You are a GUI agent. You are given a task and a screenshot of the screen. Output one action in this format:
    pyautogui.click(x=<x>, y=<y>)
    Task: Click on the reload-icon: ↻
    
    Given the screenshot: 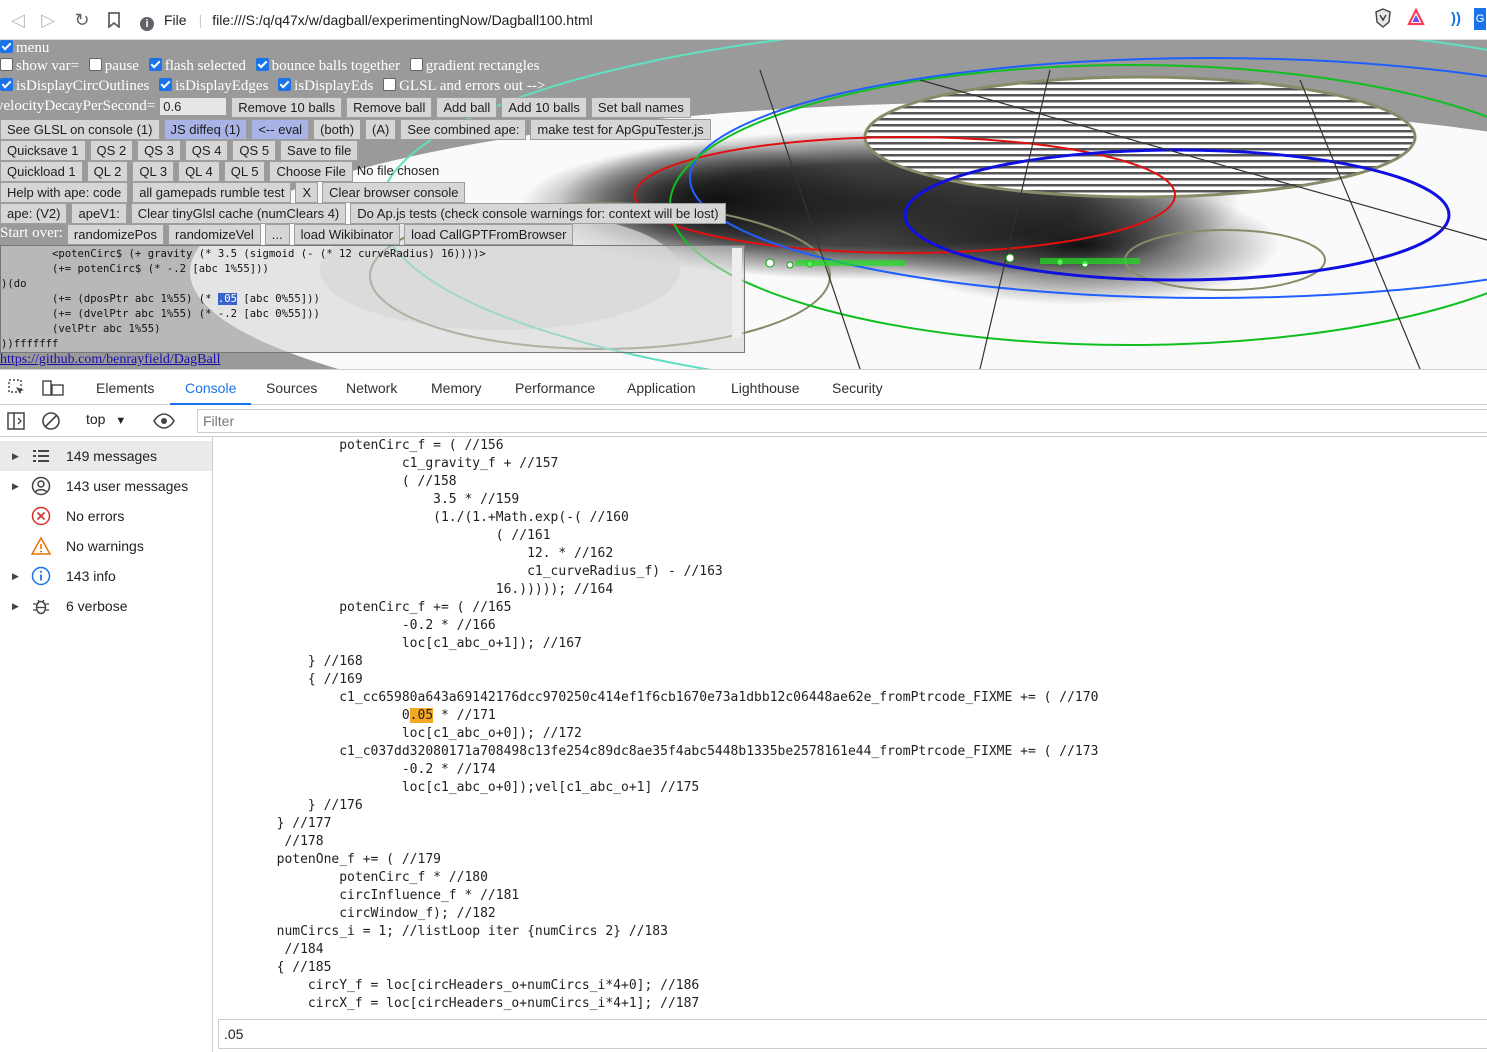 What is the action you would take?
    pyautogui.click(x=82, y=20)
    